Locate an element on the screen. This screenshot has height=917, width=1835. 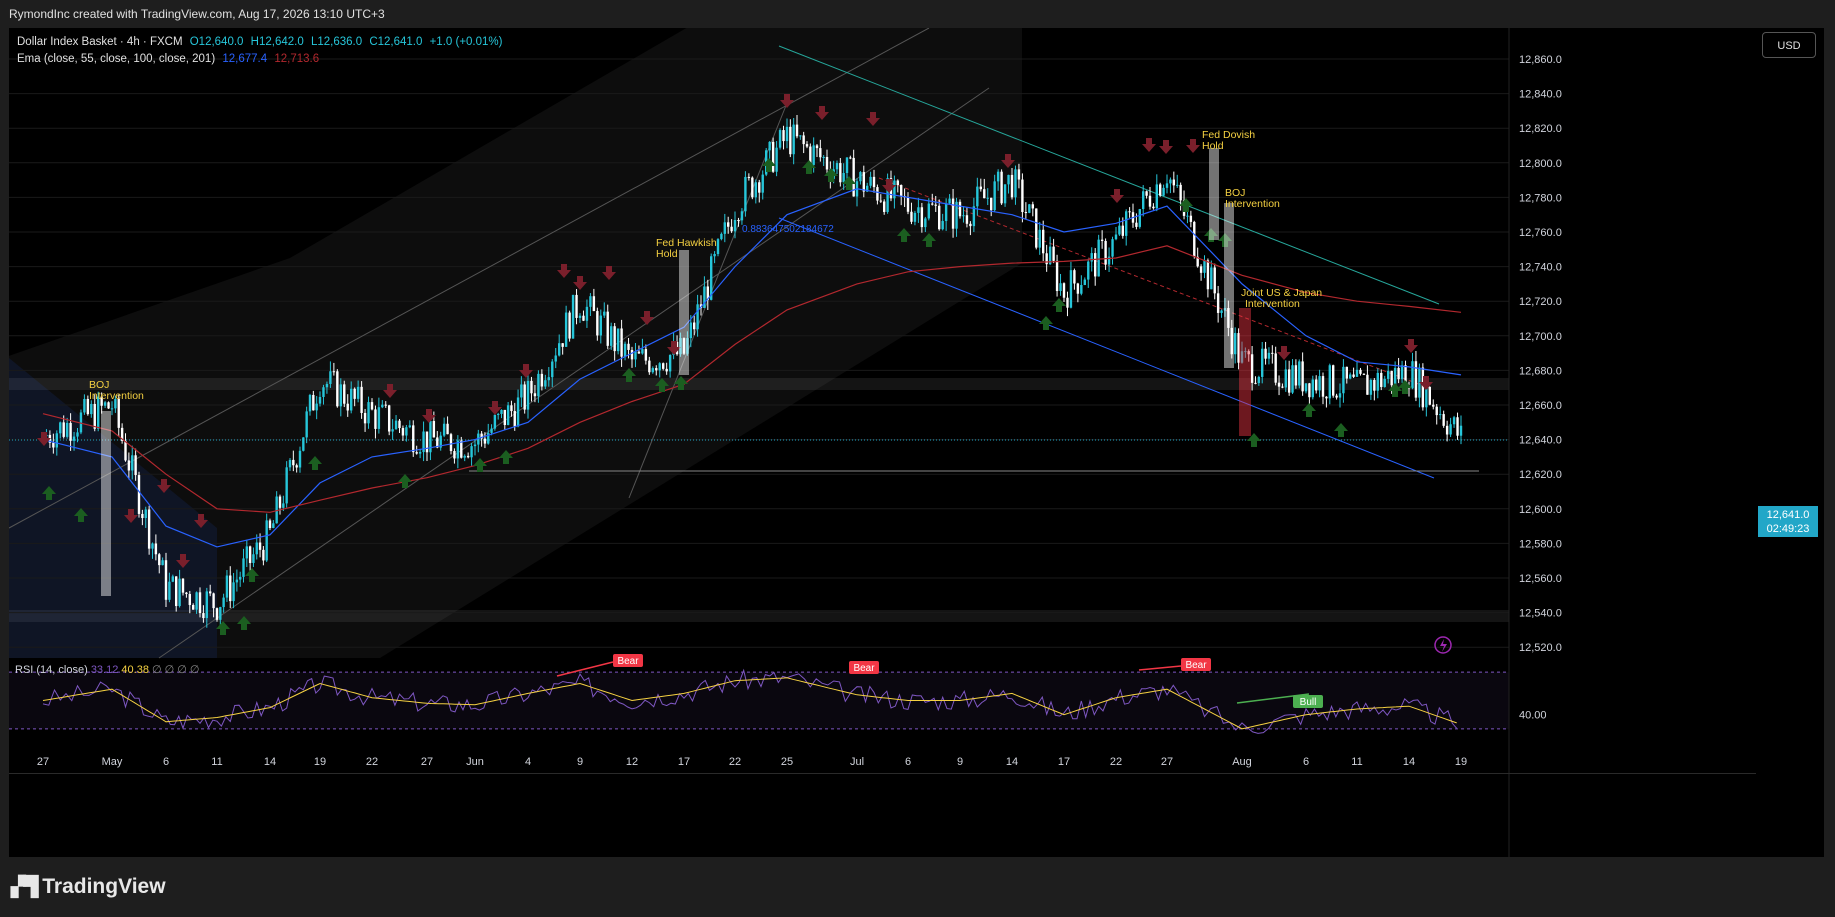
annotation-line: Intervention is located at coordinates (116, 396).